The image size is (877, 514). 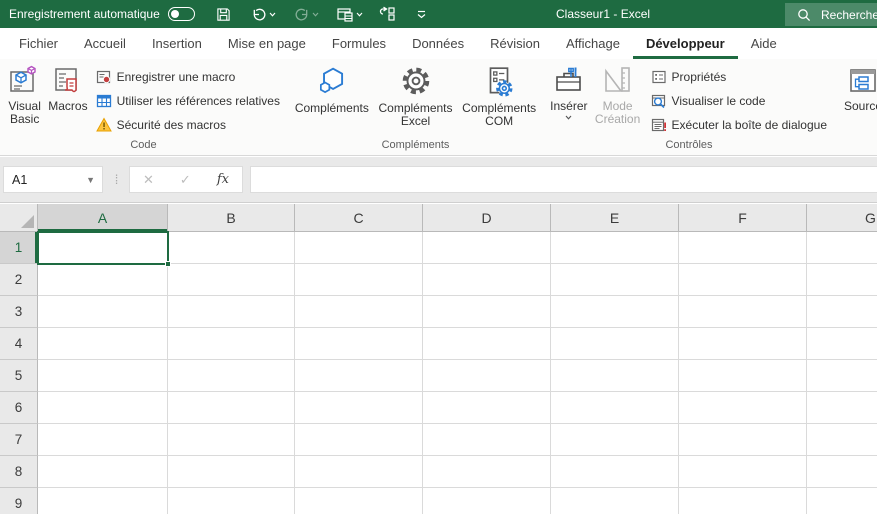 What do you see at coordinates (103, 376) in the screenshot?
I see `cell-A5` at bounding box center [103, 376].